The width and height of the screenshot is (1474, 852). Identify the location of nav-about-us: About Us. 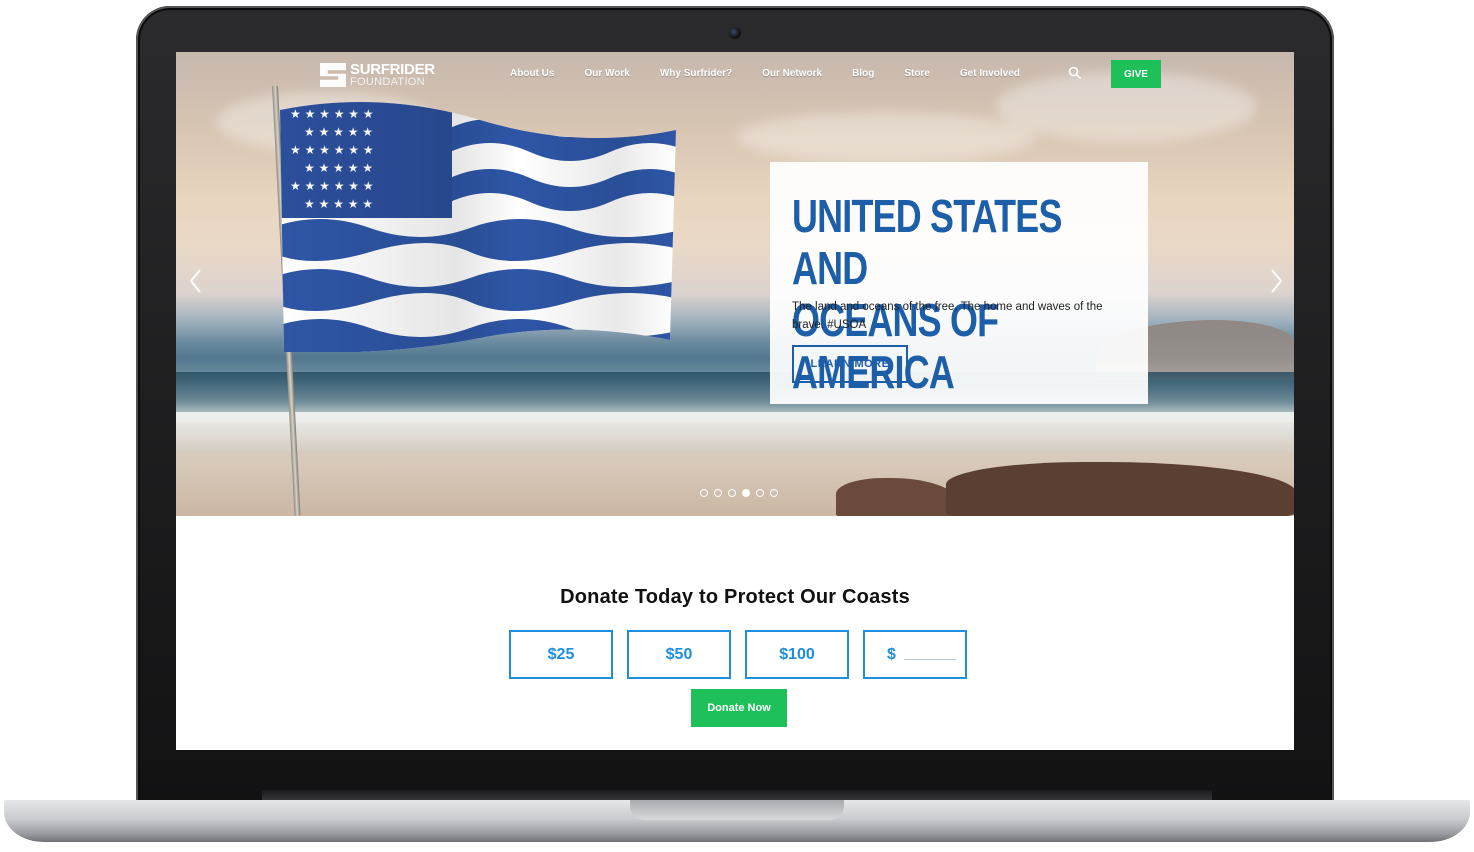
(532, 73).